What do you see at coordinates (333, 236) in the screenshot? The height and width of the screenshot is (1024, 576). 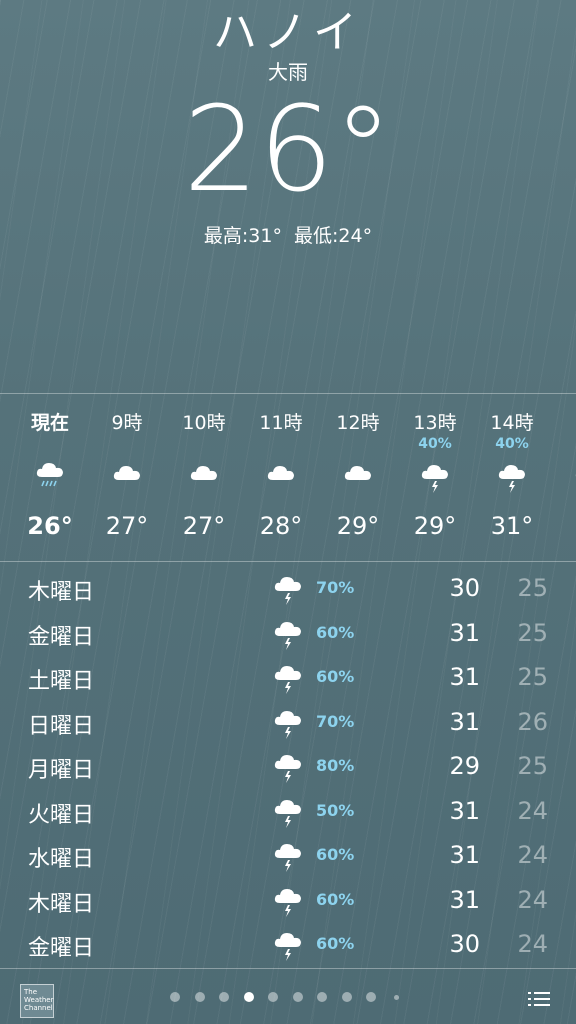 I see `low-temperature: 最低:24°` at bounding box center [333, 236].